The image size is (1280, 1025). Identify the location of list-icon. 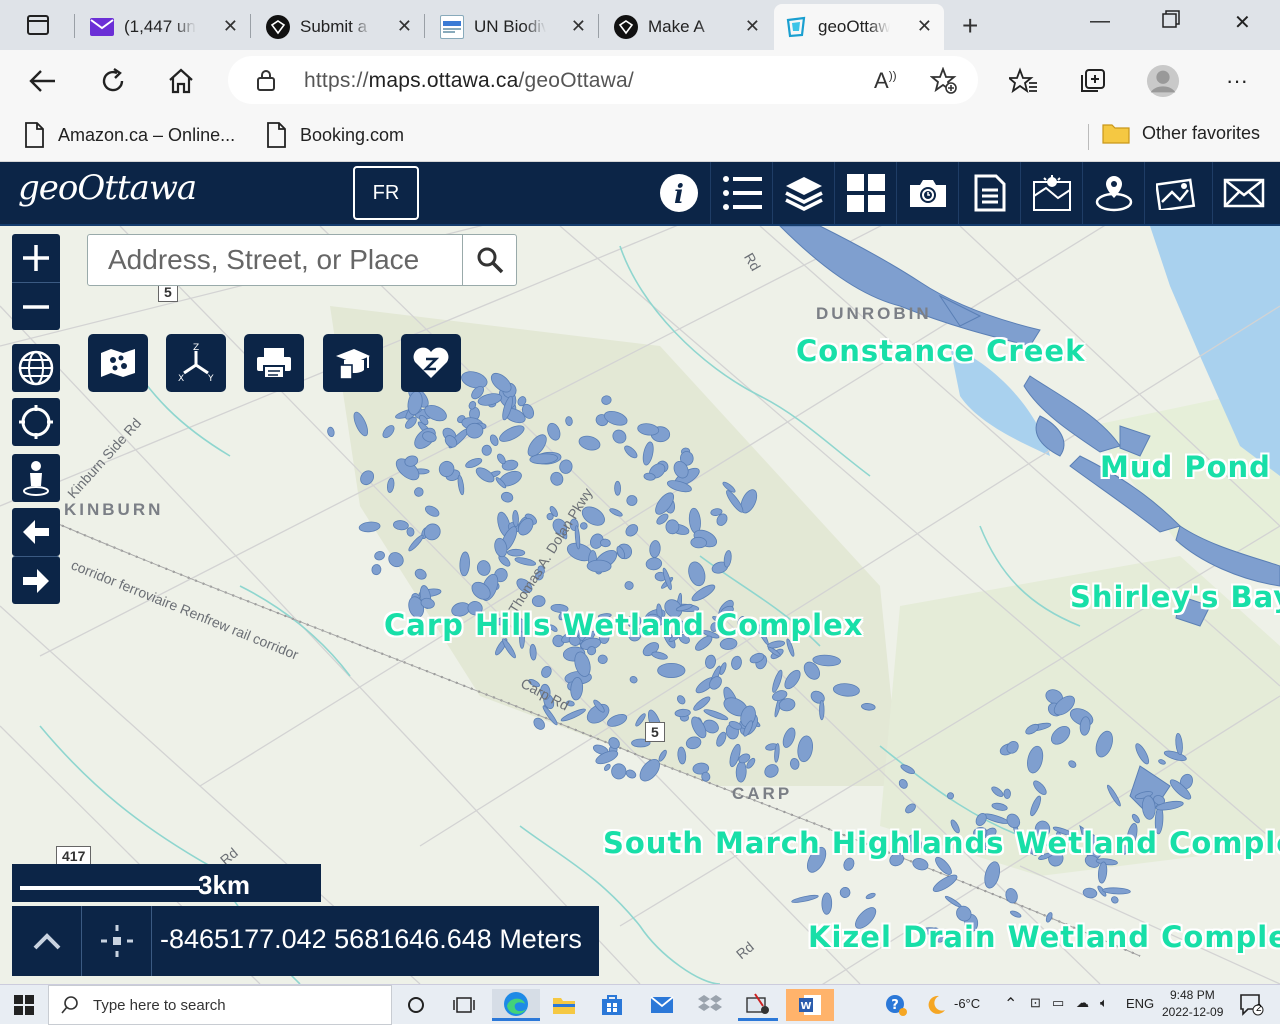
(741, 193).